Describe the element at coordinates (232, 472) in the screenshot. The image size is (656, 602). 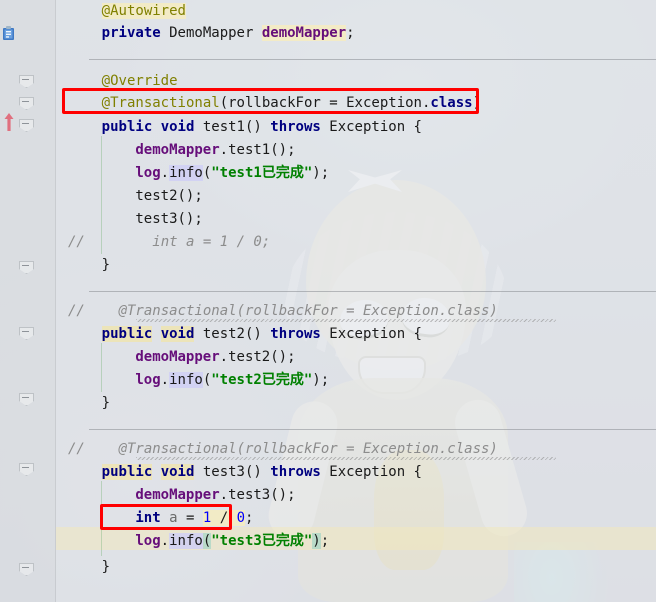
I see `code-token: test3()` at that location.